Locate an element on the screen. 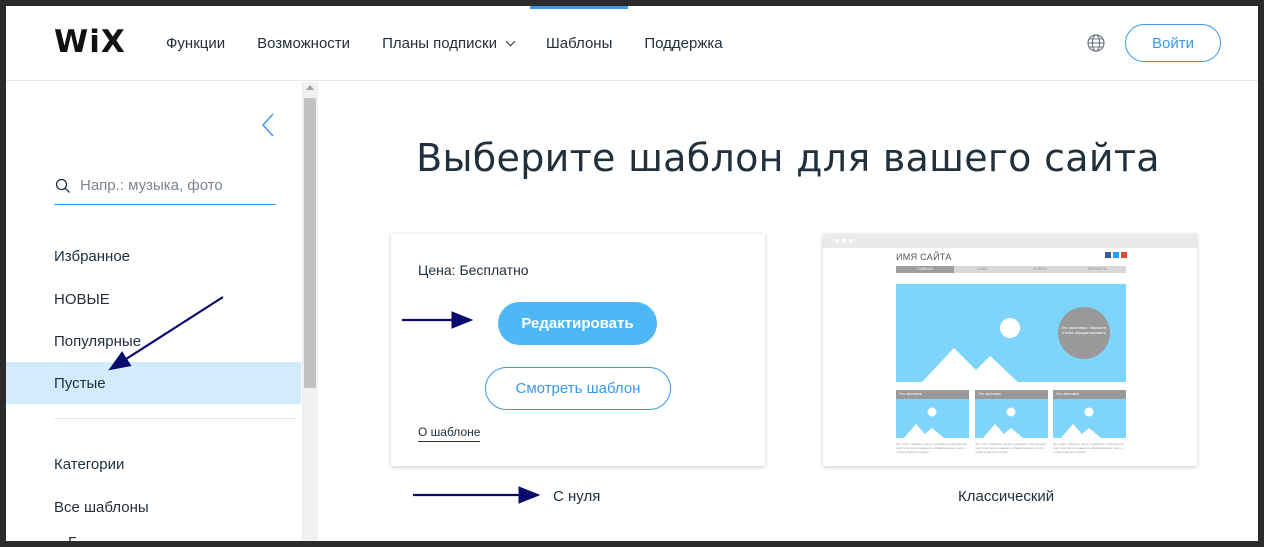 This screenshot has width=1264, height=547. twitter-icon is located at coordinates (1116, 255).